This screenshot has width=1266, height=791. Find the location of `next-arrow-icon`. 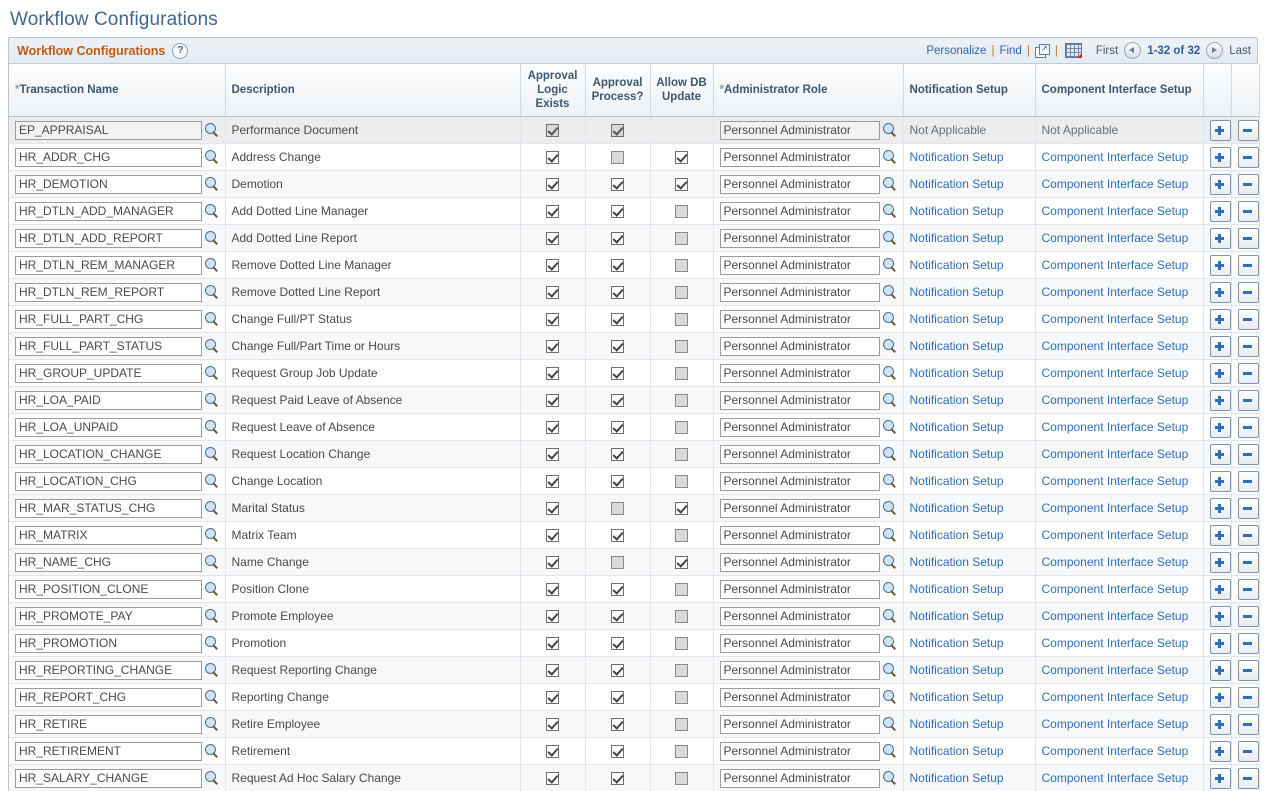

next-arrow-icon is located at coordinates (1215, 50).